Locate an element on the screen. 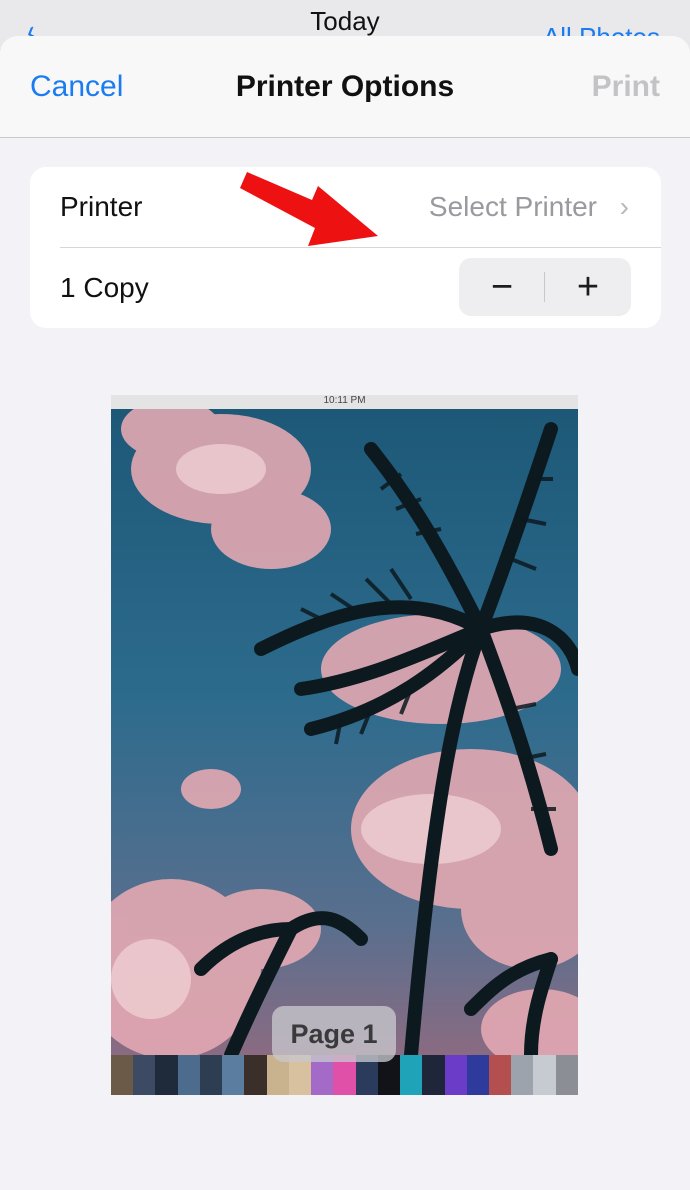 The height and width of the screenshot is (1190, 690). chevron-right-icon: › is located at coordinates (624, 206).